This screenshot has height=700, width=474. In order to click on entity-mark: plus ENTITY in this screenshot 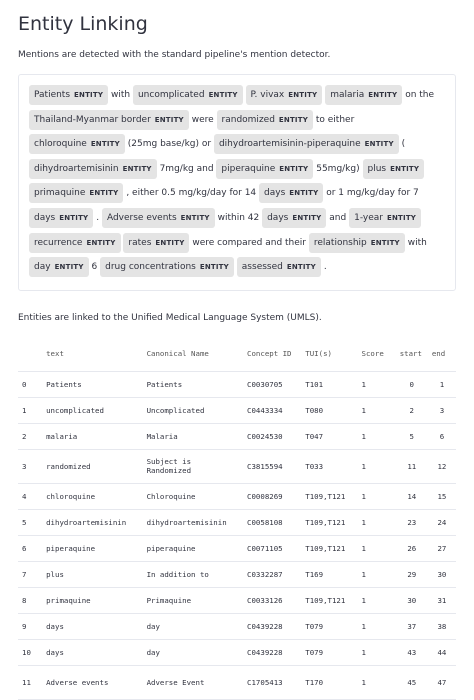, I will do `click(393, 168)`.